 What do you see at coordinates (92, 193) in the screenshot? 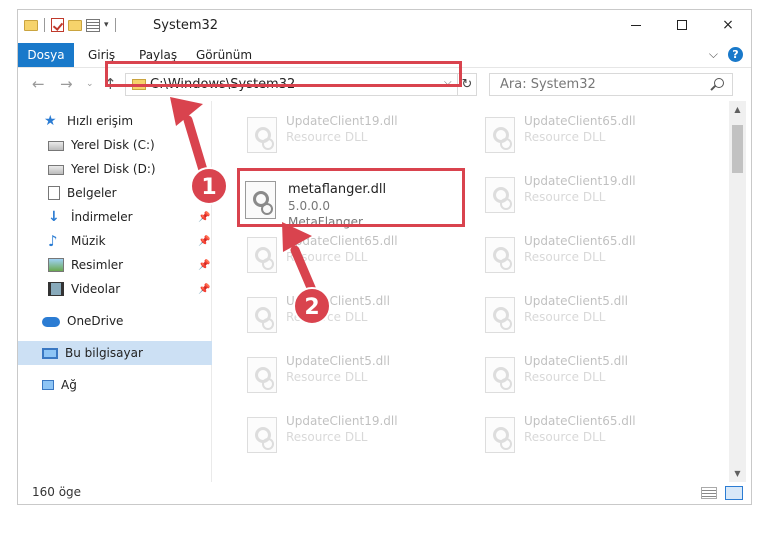
I see `sidebar-item-label: Belgeler` at bounding box center [92, 193].